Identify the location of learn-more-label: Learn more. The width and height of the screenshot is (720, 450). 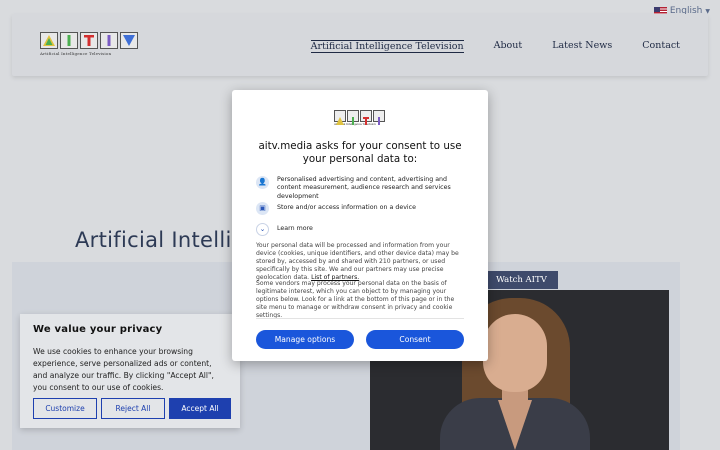
(295, 229).